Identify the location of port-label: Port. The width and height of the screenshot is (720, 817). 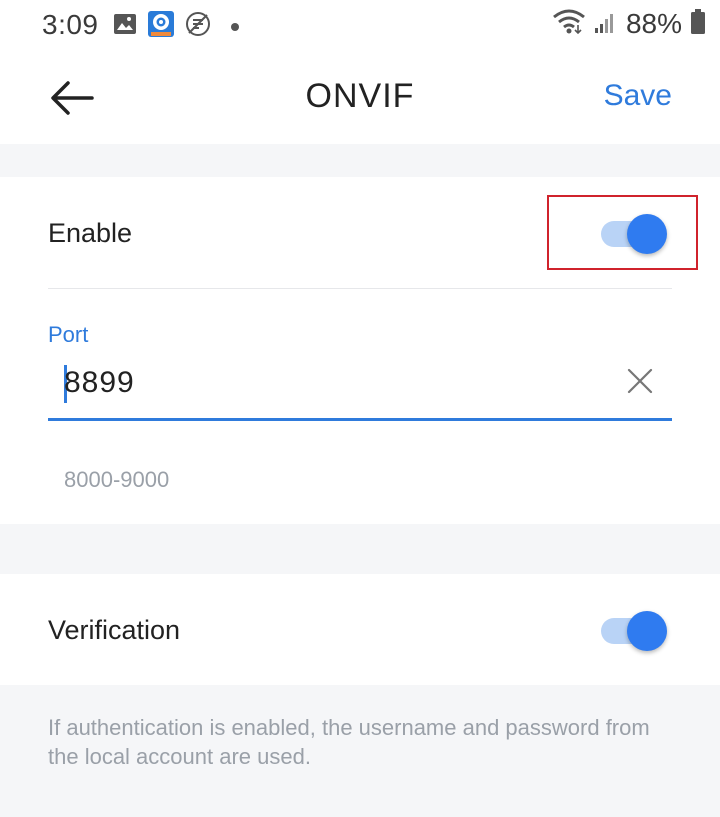
(68, 334).